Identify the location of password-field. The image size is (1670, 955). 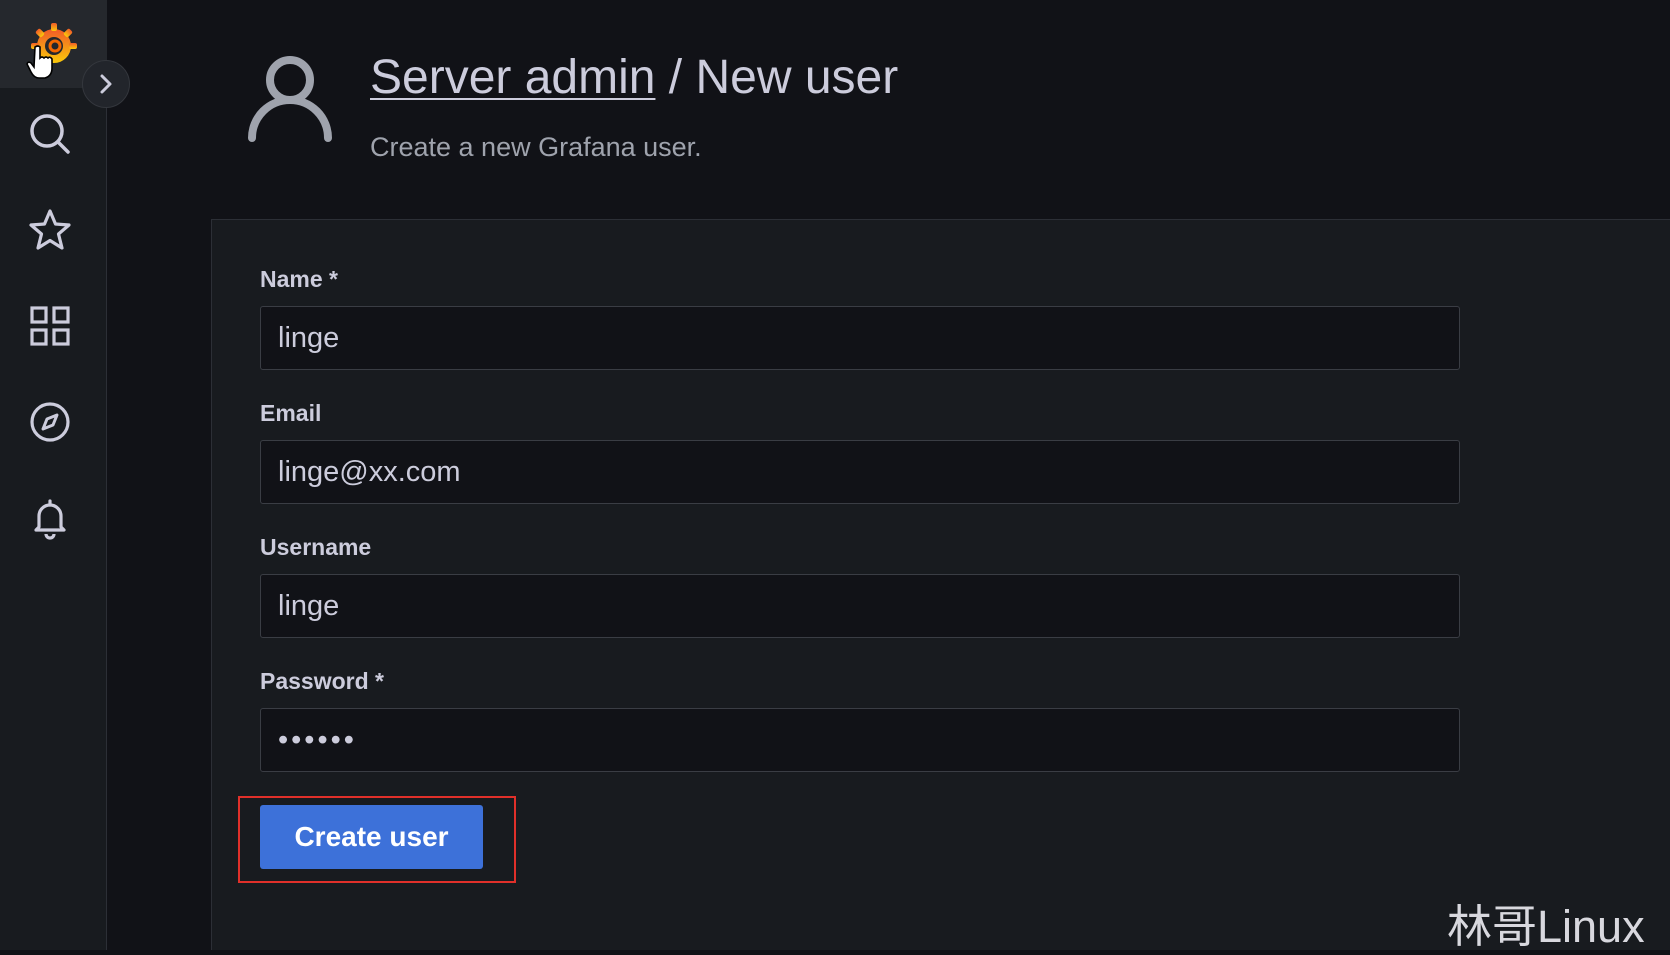
(860, 740).